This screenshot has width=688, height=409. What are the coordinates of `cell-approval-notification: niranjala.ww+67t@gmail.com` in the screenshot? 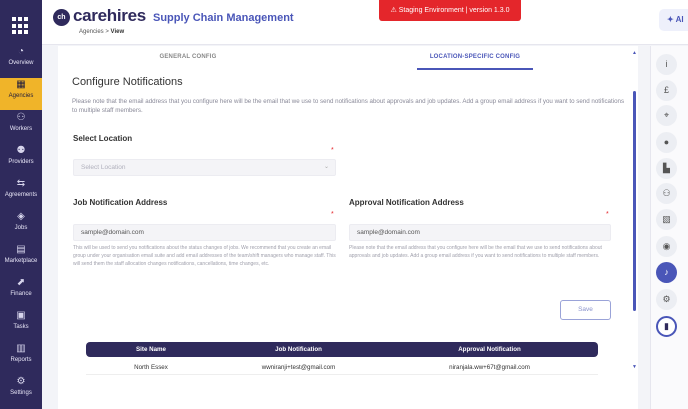 It's located at (489, 367).